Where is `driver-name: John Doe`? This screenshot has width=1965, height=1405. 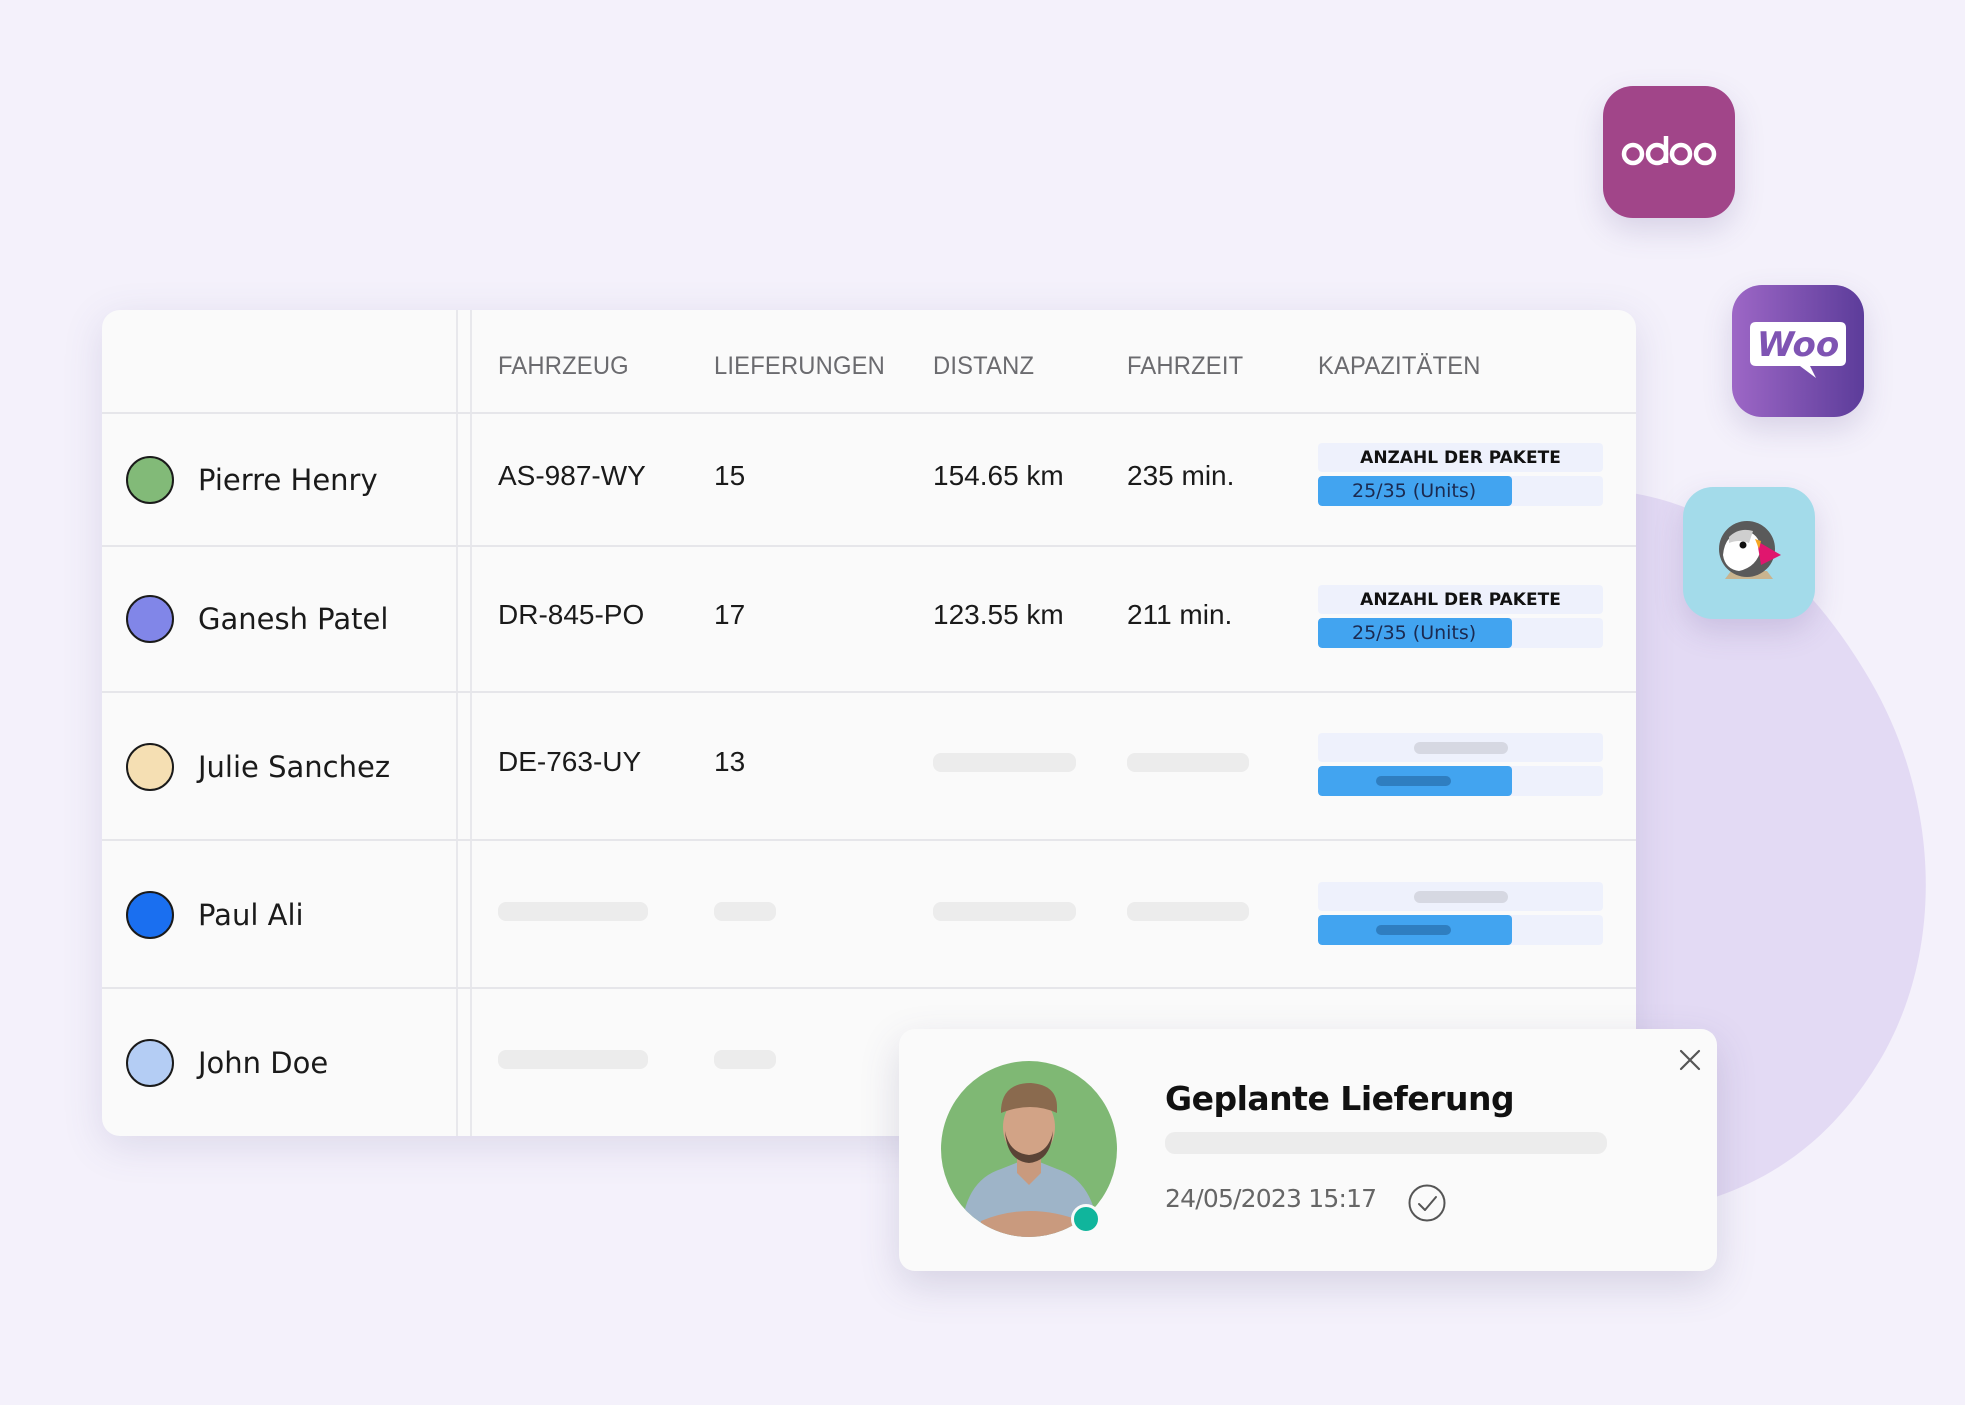 driver-name: John Doe is located at coordinates (263, 1063).